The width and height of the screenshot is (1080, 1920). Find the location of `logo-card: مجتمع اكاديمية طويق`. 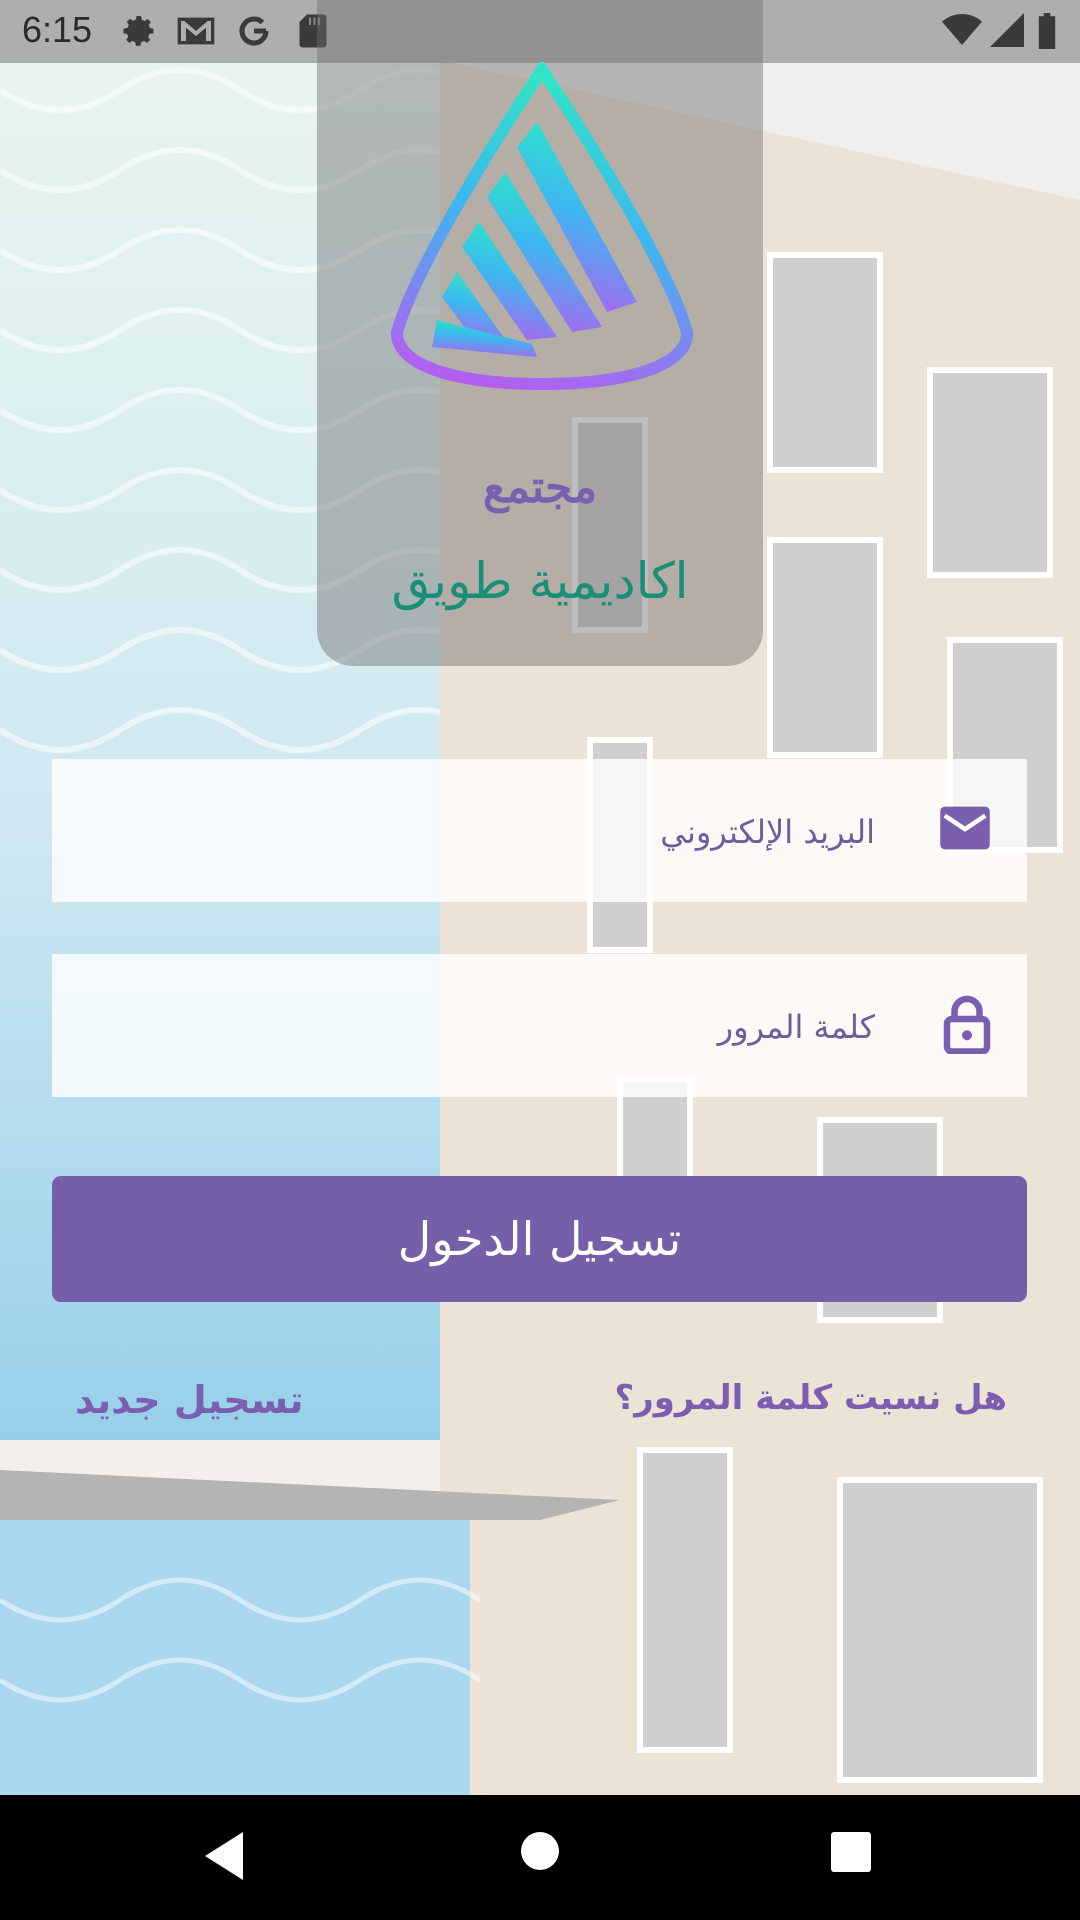

logo-card: مجتمع اكاديمية طويق is located at coordinates (540, 333).